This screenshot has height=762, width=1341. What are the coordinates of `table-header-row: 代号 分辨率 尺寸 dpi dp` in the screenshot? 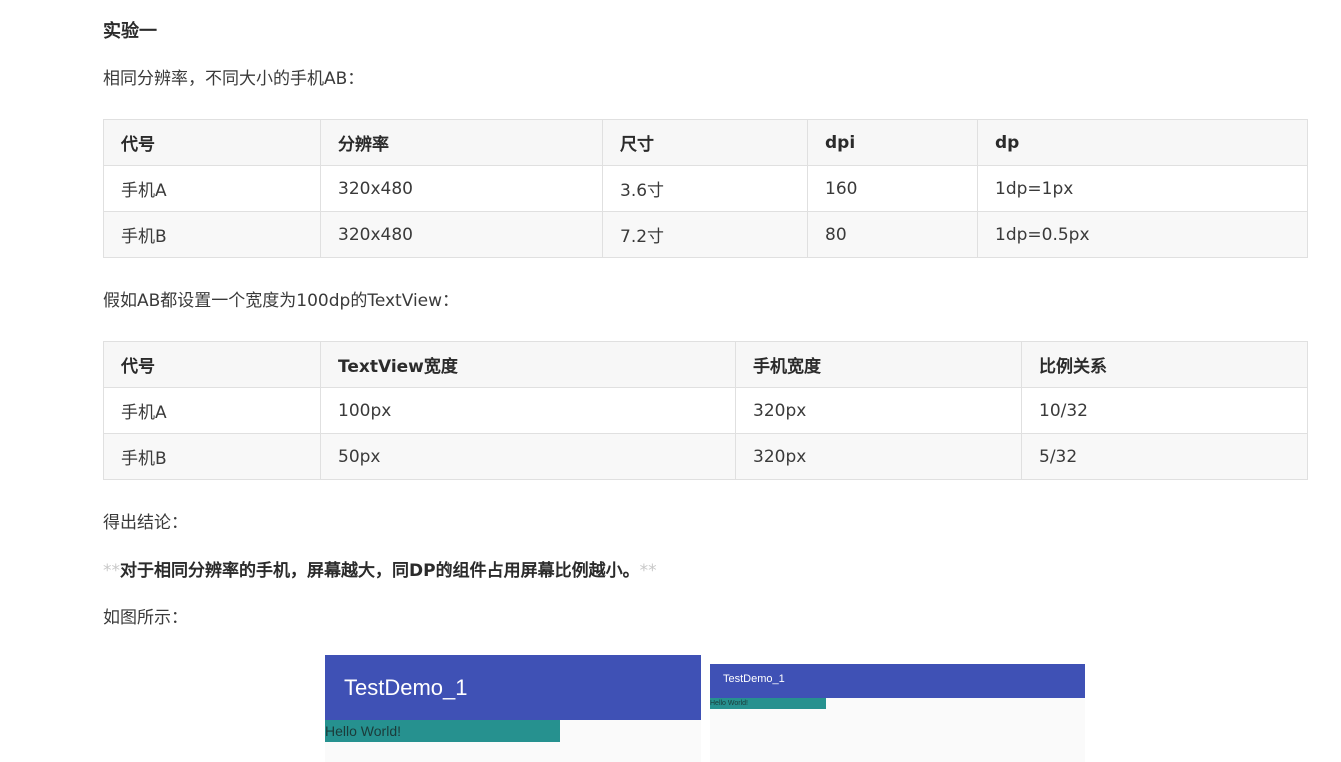 It's located at (705, 142).